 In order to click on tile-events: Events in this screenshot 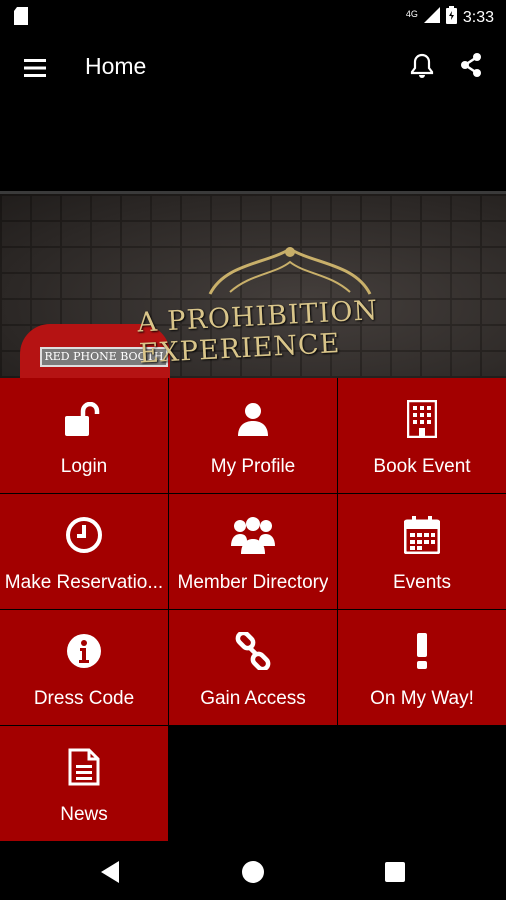, I will do `click(422, 551)`.